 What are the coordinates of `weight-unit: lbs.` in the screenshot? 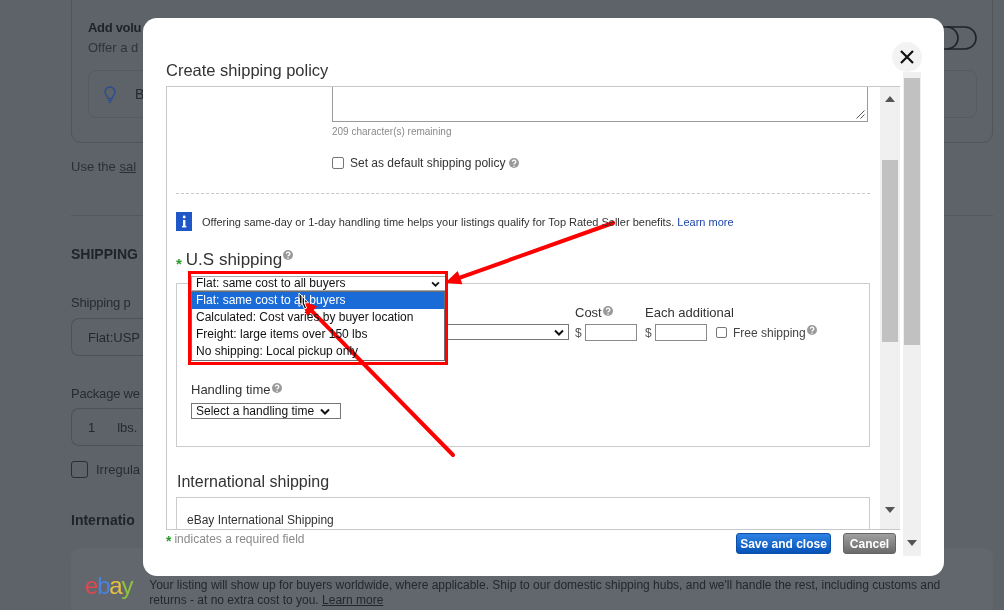 It's located at (127, 427).